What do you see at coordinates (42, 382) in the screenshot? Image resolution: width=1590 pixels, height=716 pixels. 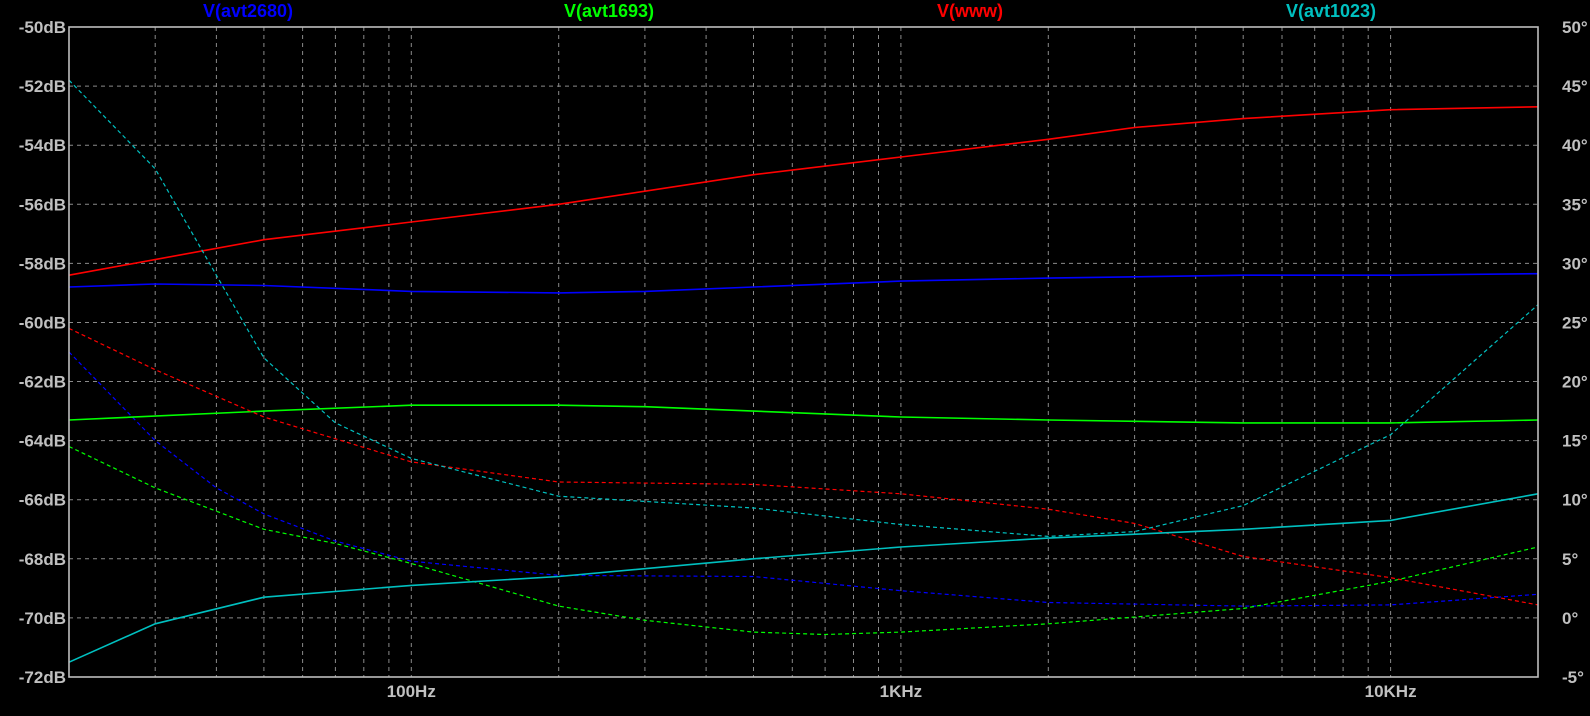 I see `y-left-tick-label: -62dB` at bounding box center [42, 382].